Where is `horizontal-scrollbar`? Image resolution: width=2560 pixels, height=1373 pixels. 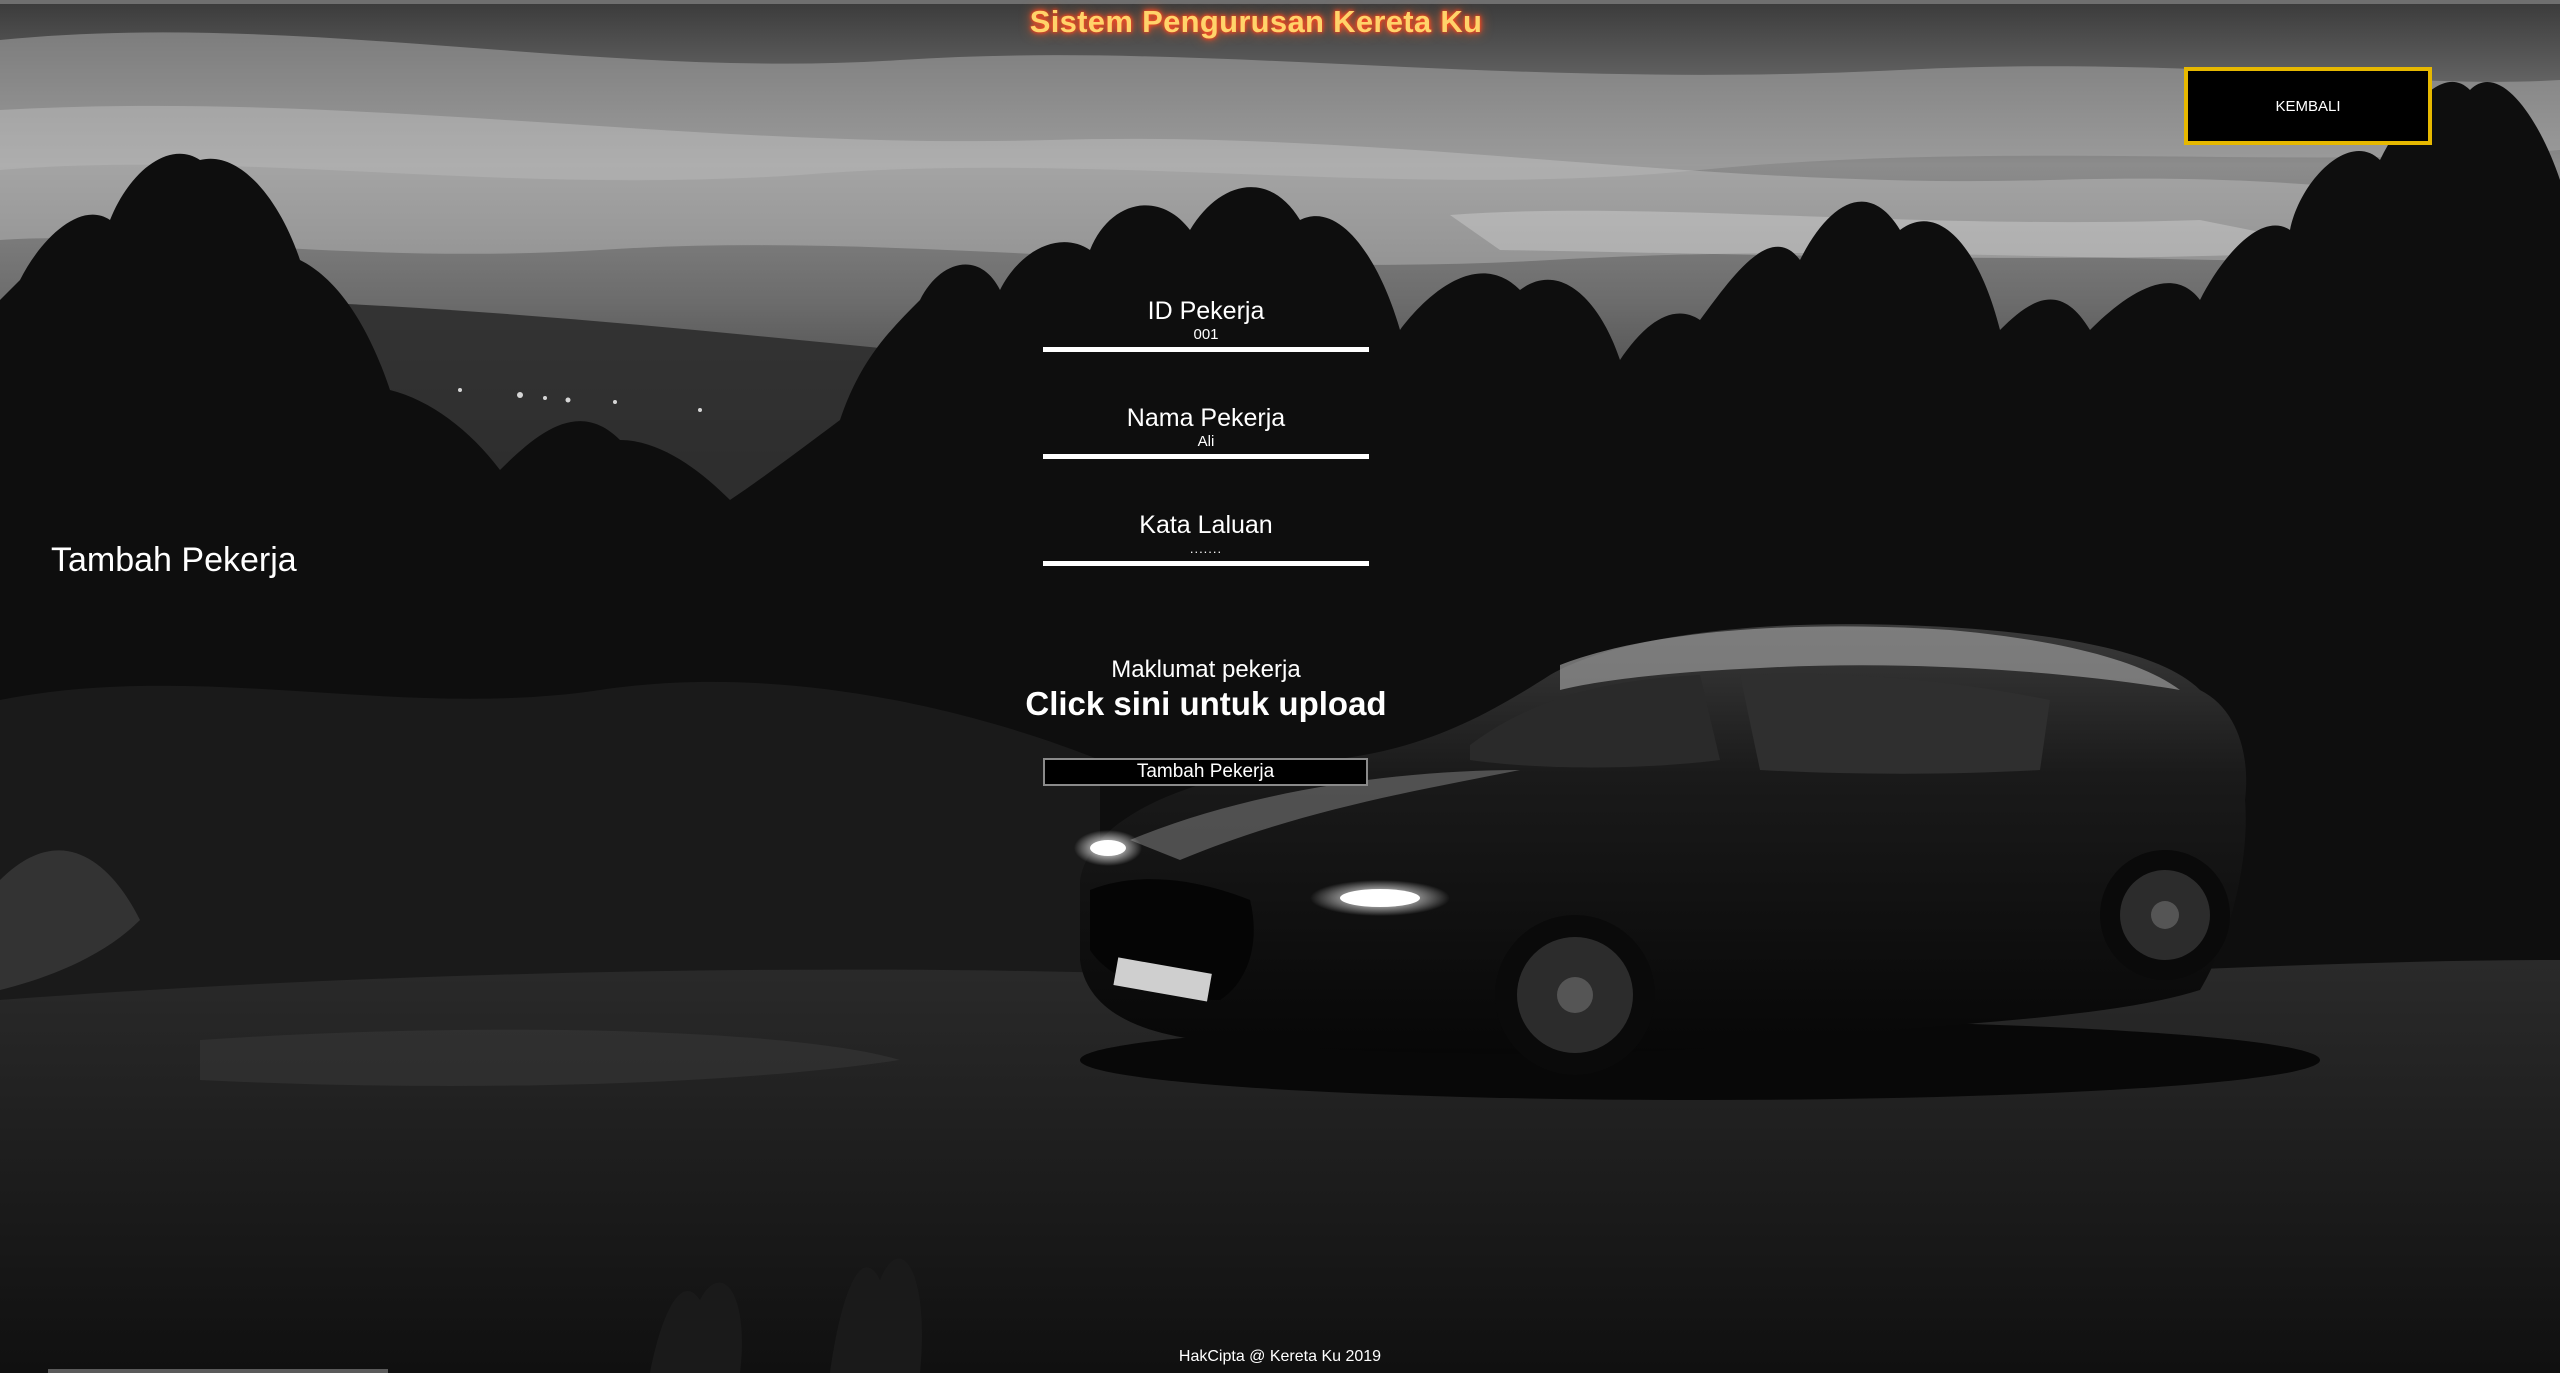 horizontal-scrollbar is located at coordinates (218, 1371).